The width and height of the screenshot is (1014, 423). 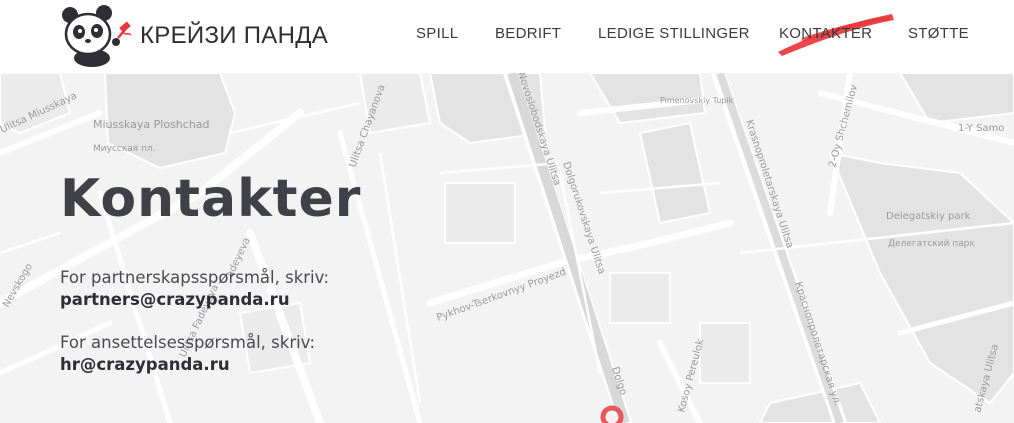 What do you see at coordinates (528, 33) in the screenshot?
I see `nav-bedrift: BEDRIFT` at bounding box center [528, 33].